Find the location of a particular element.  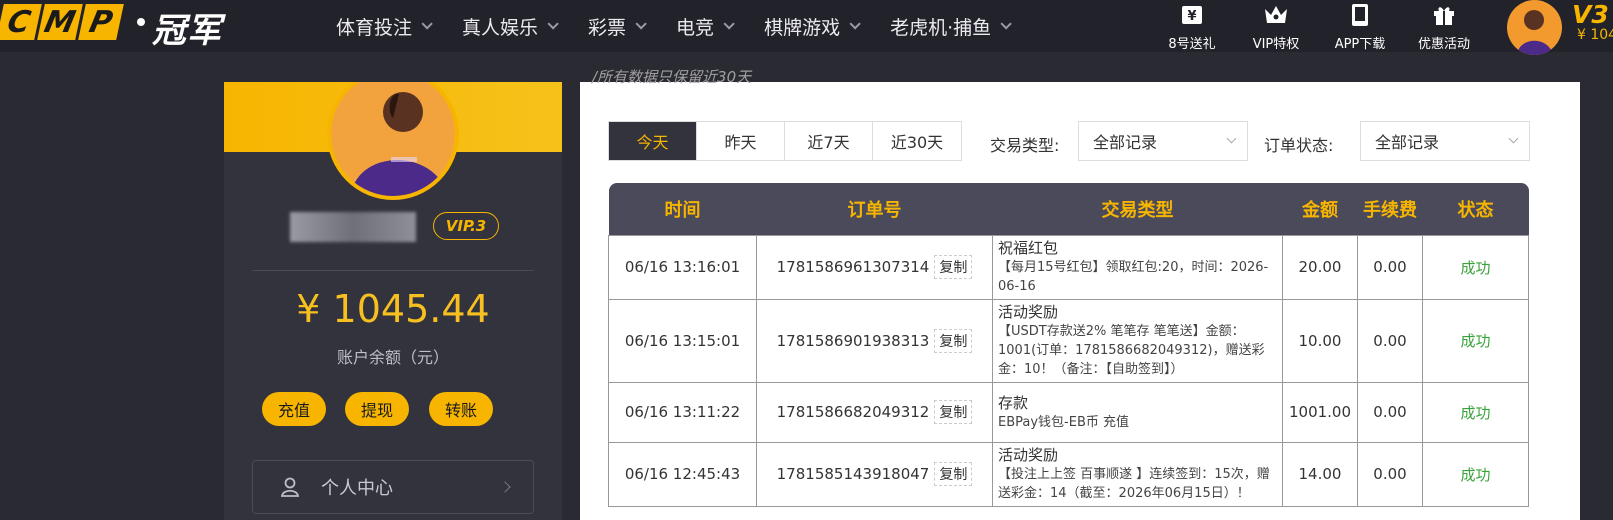

account-balance: ¥ 1045.44 is located at coordinates (393, 309).